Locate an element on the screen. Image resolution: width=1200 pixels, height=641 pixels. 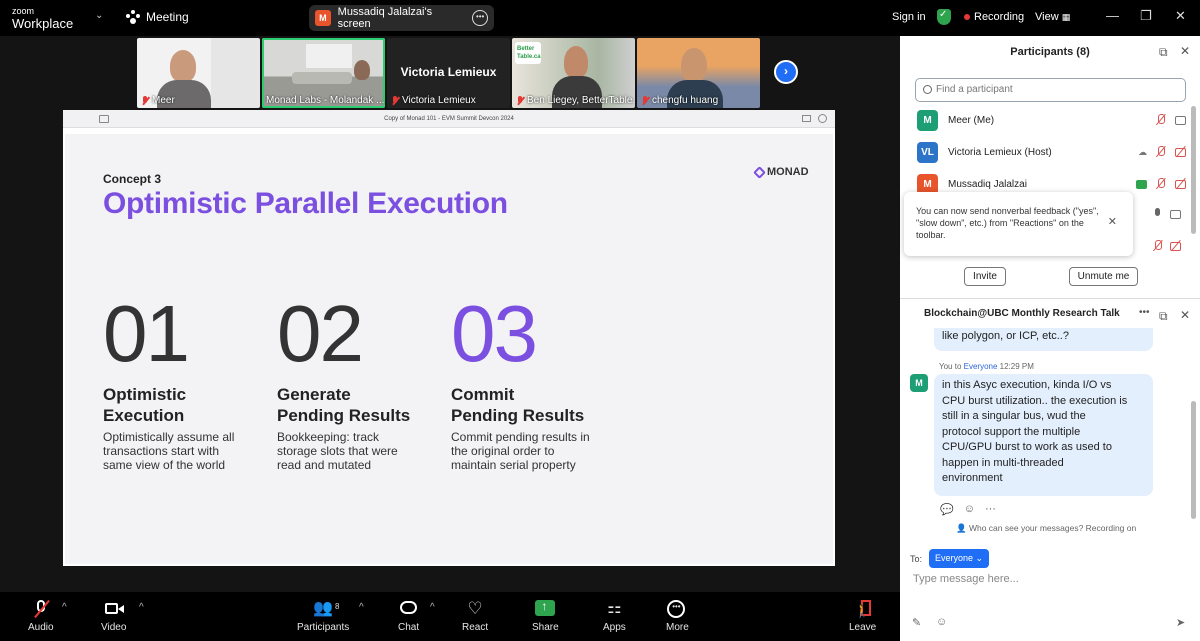
meta-sender: You to is located at coordinates (951, 366).